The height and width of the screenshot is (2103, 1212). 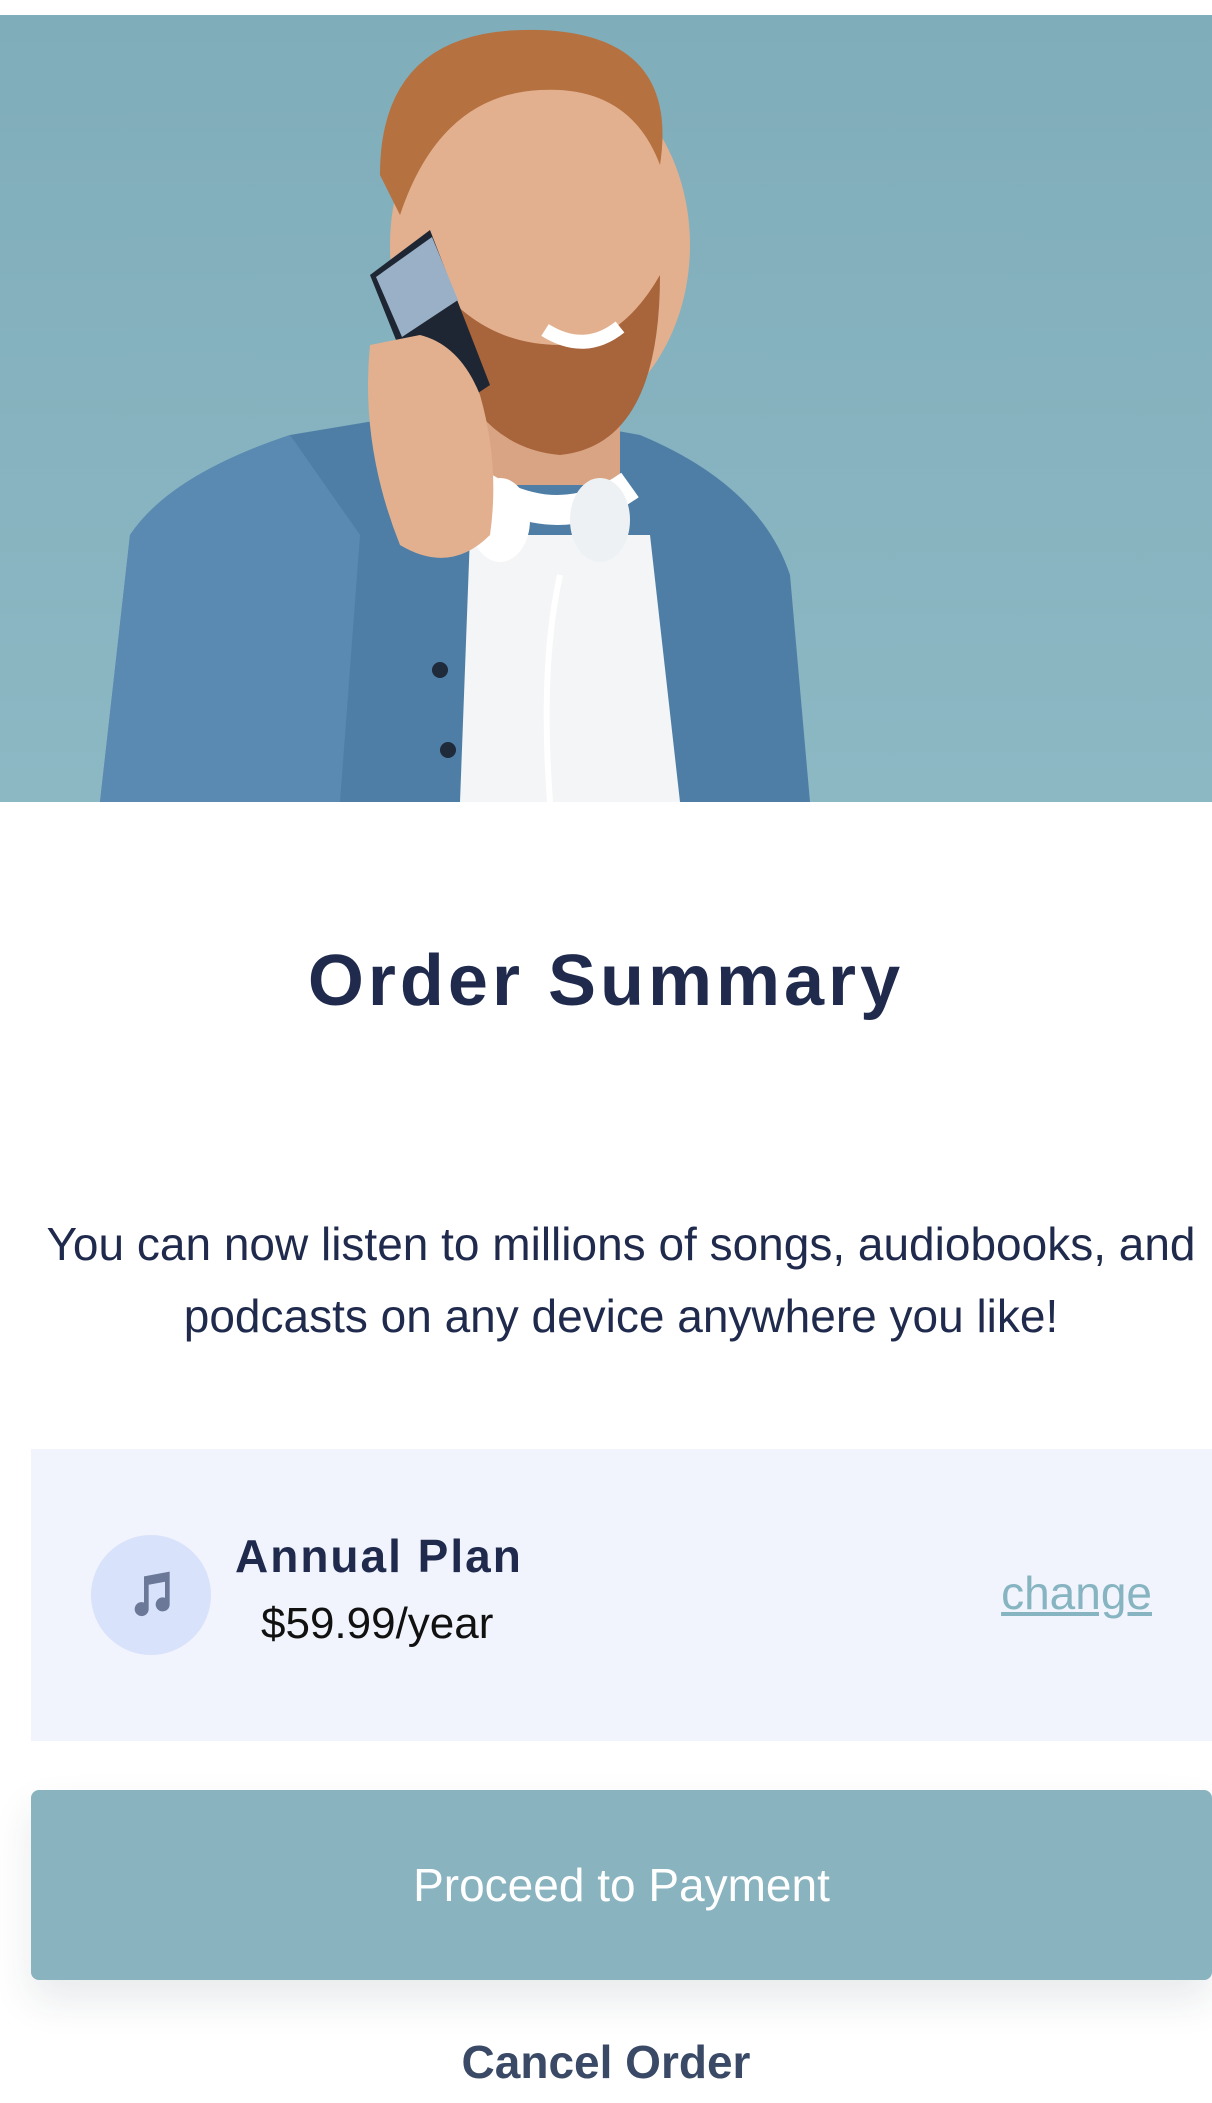 I want to click on music-note-glyph, so click(x=152, y=1594).